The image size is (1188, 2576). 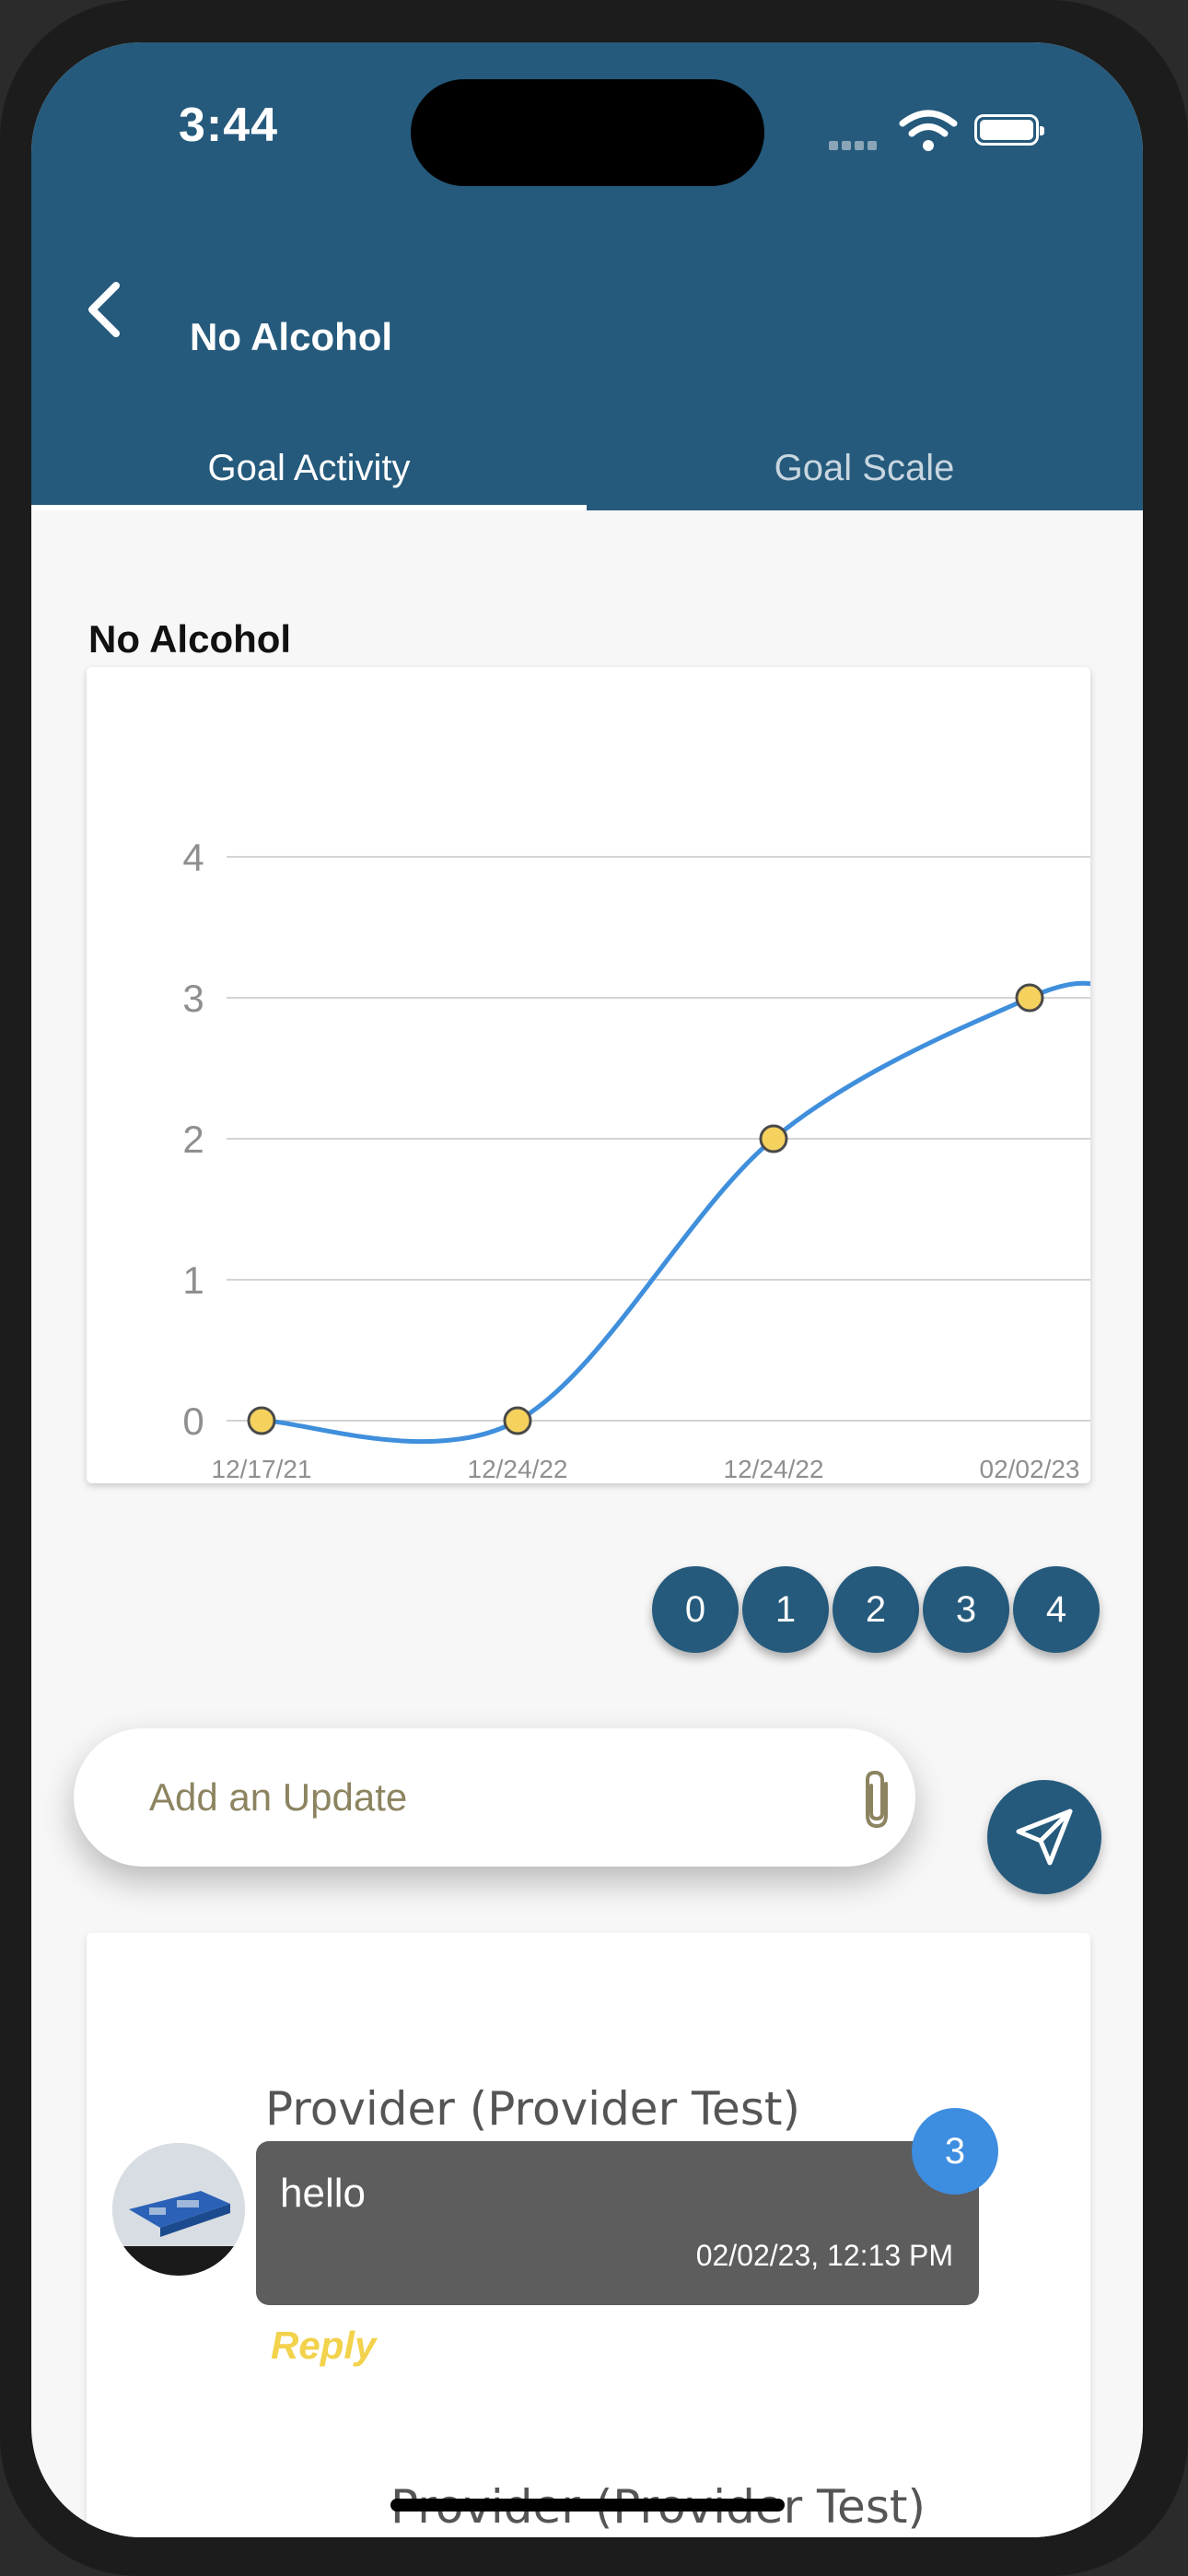 I want to click on scale-button-2: 2, so click(x=876, y=1609).